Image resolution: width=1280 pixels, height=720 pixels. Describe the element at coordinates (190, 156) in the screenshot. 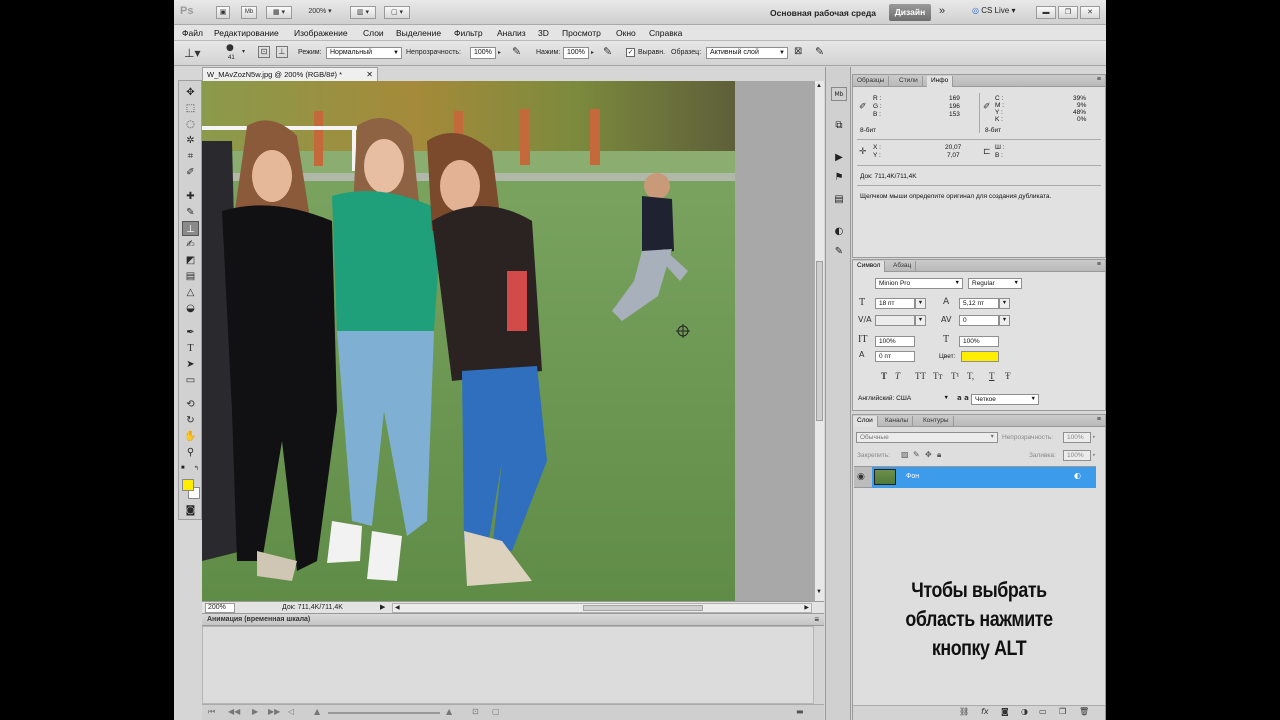

I see `crop-tool-icon: ⌗` at that location.